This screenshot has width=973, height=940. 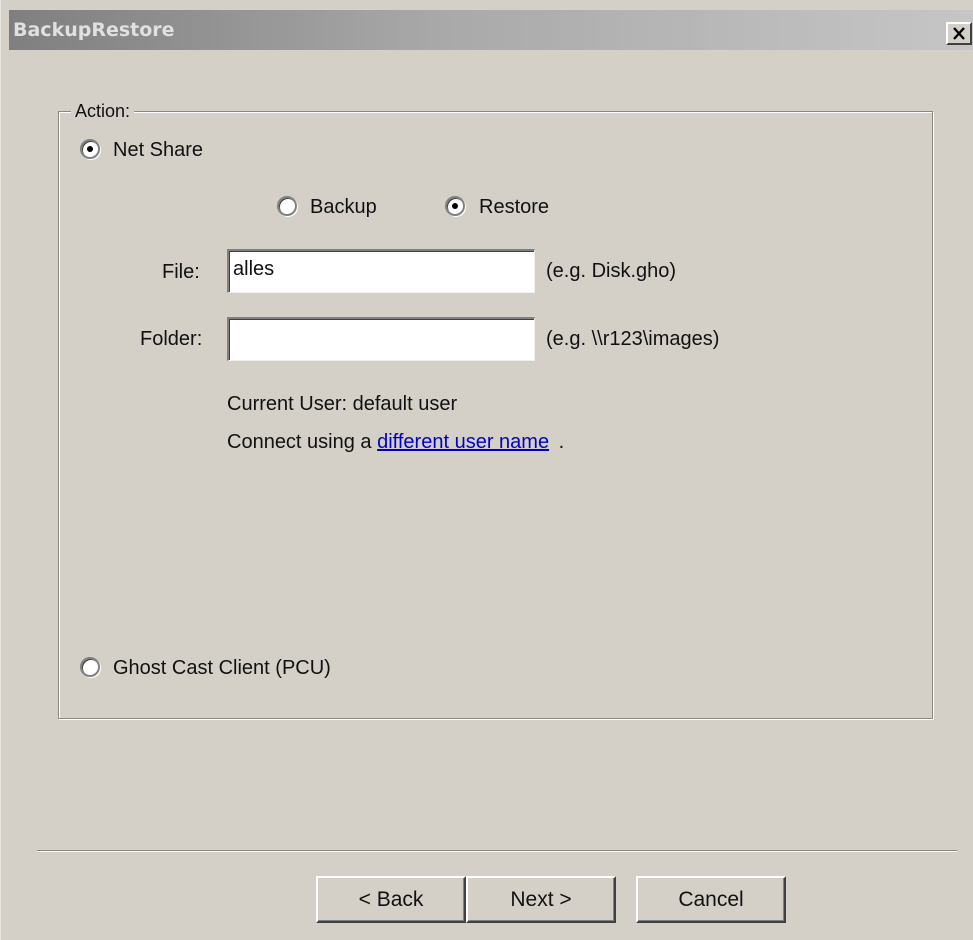 I want to click on ghost-cast-label: Ghost Cast Client (PCU), so click(x=222, y=668).